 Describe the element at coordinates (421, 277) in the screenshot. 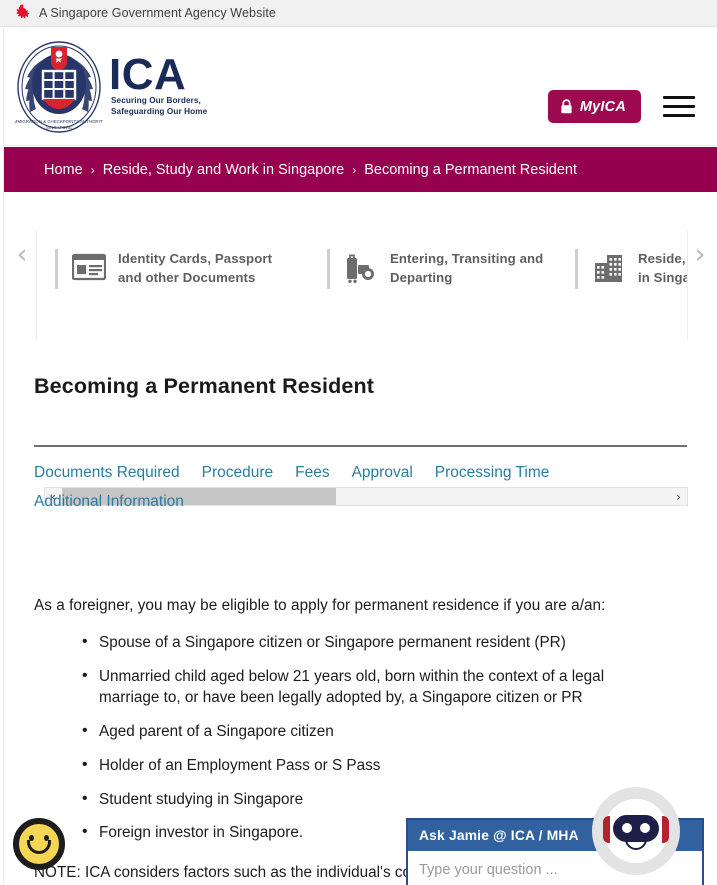

I see `card-line-2: Departing` at that location.